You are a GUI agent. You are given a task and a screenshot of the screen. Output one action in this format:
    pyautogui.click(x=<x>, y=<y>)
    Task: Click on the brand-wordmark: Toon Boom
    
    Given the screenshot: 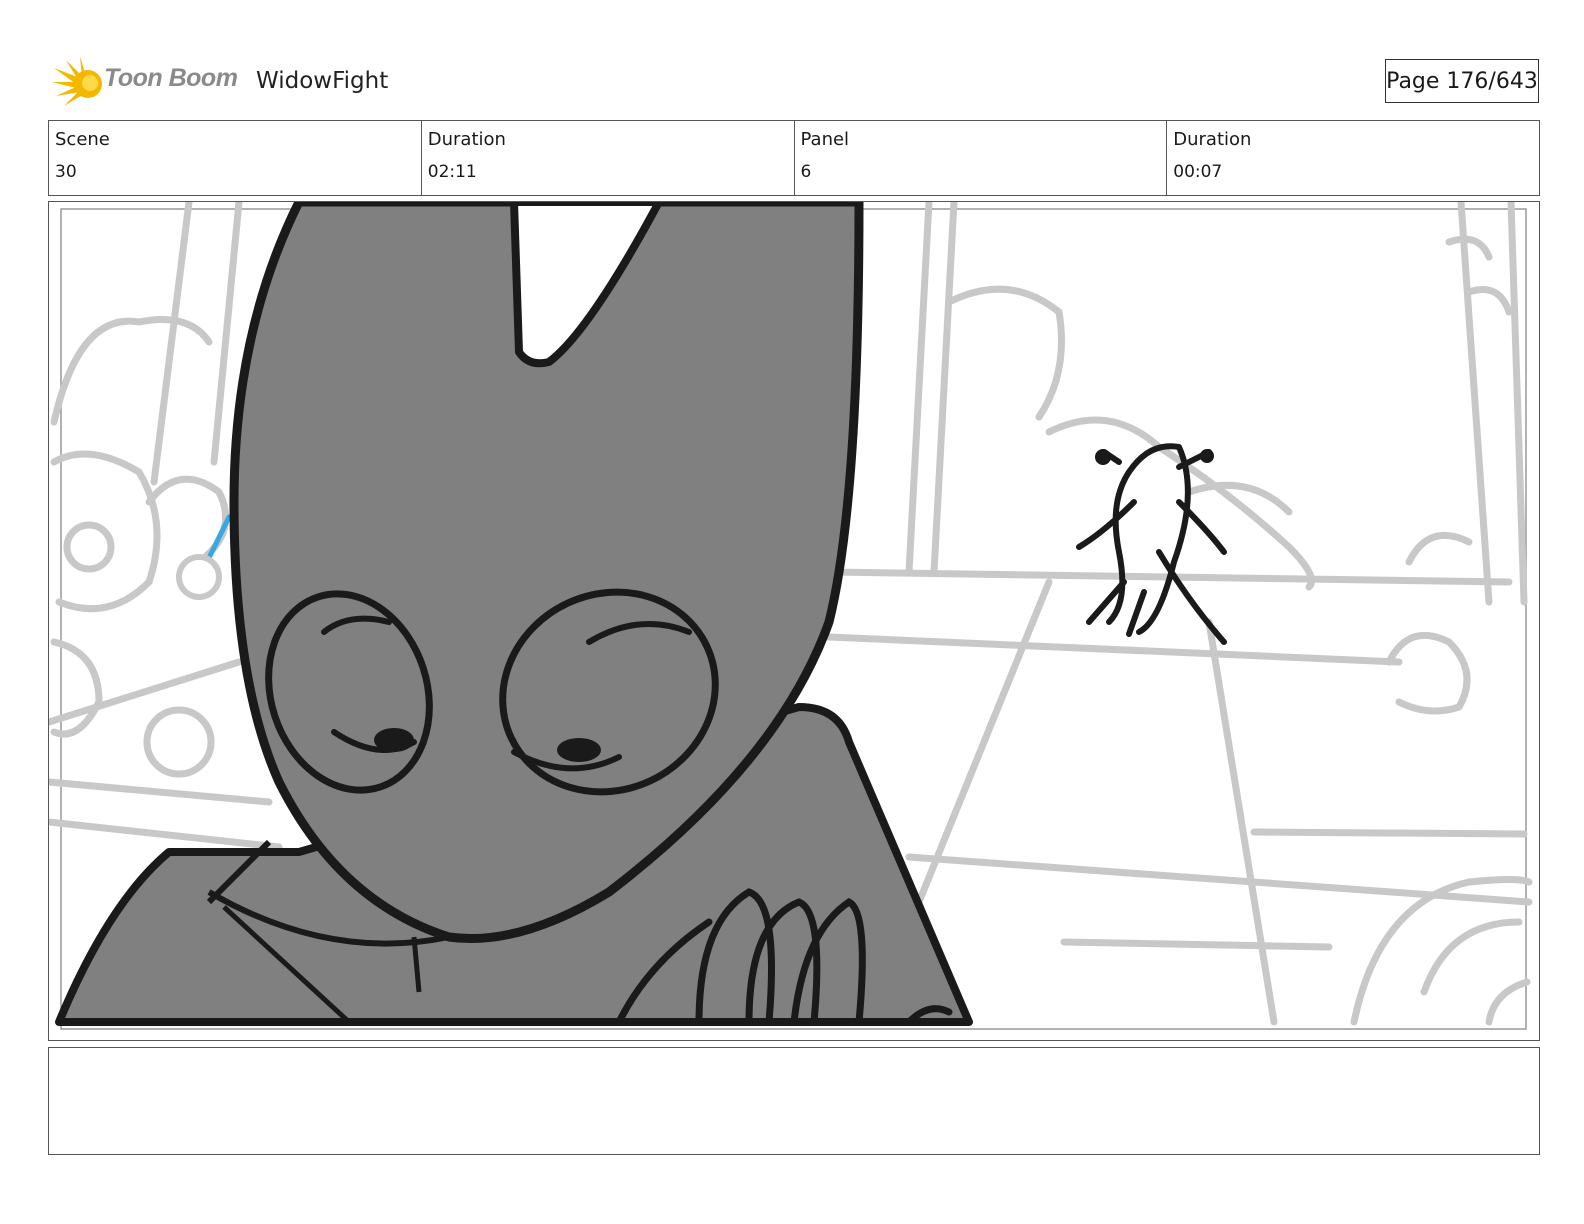 What is the action you would take?
    pyautogui.click(x=171, y=78)
    